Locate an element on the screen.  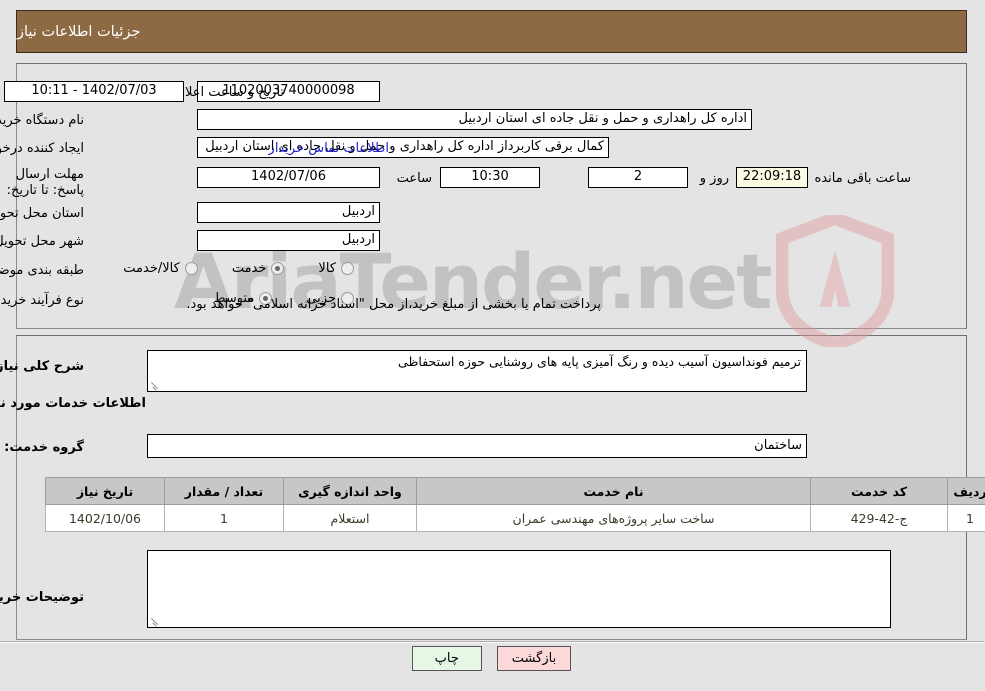
subject-category-option-2: کالا/خدمت is located at coordinates (161, 268).